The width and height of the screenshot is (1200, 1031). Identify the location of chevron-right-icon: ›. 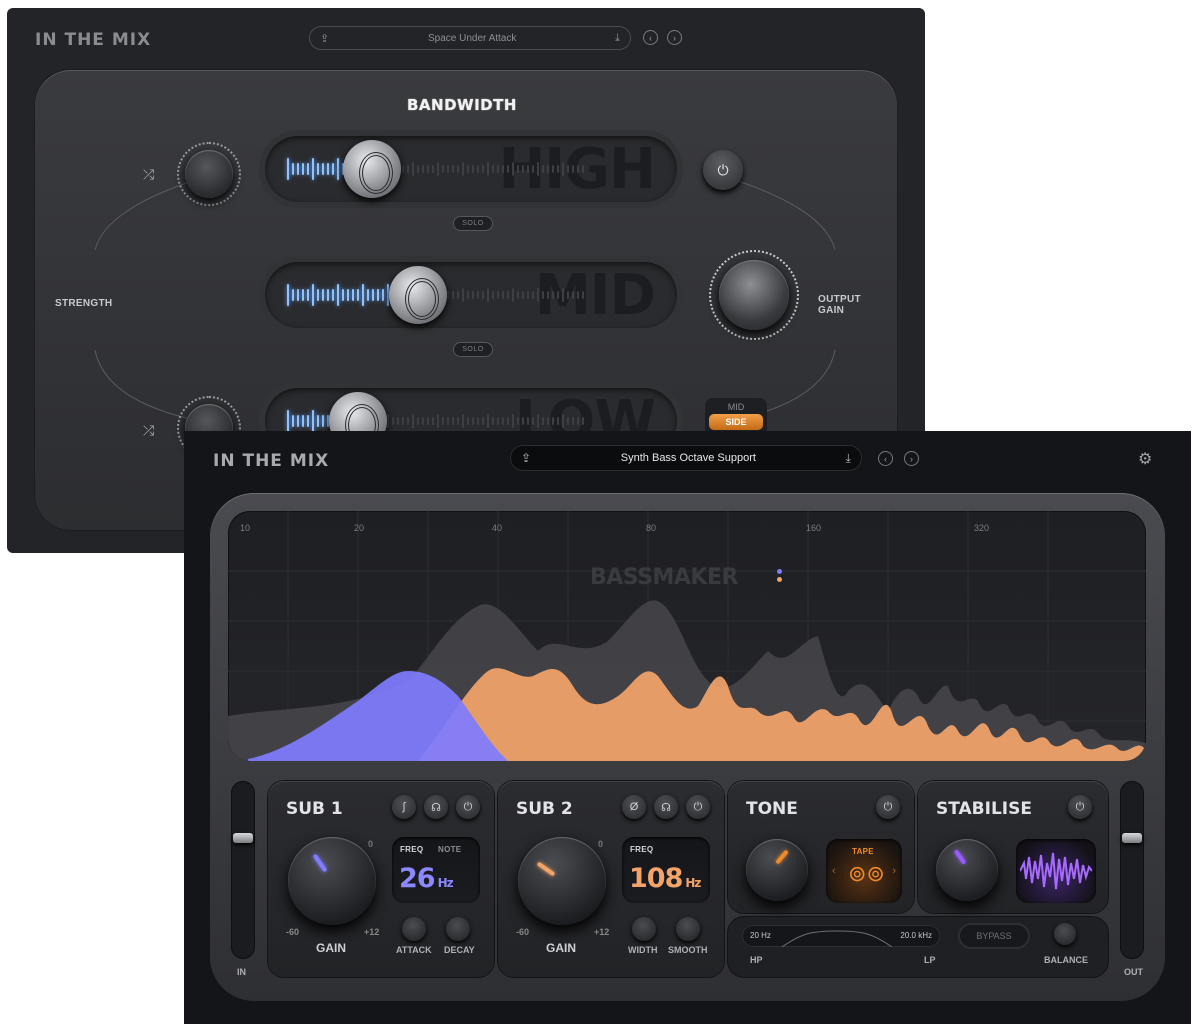
(894, 871).